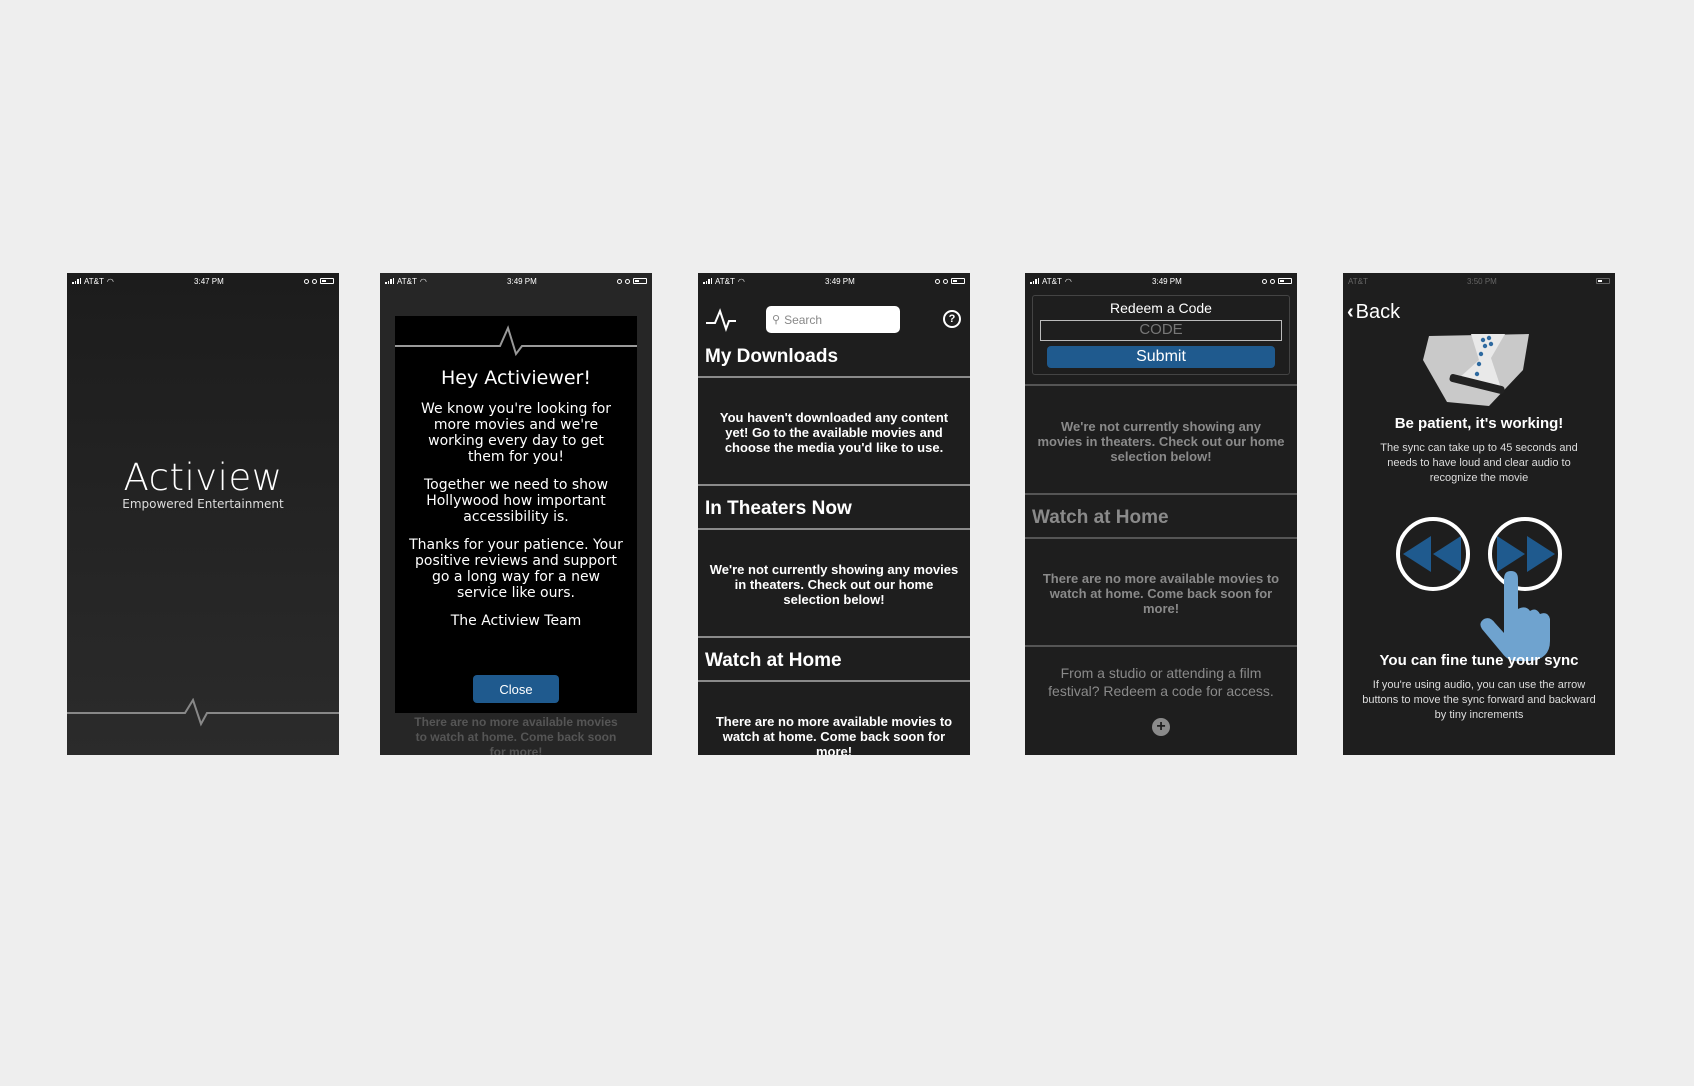 This screenshot has height=1086, width=1694. Describe the element at coordinates (516, 378) in the screenshot. I see `modal-title: Hey Activiewer!` at that location.